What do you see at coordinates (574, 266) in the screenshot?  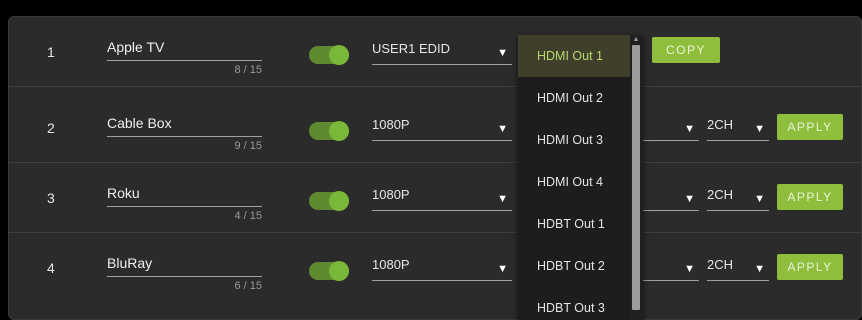 I see `dropdown-option: HDBT Out 2` at bounding box center [574, 266].